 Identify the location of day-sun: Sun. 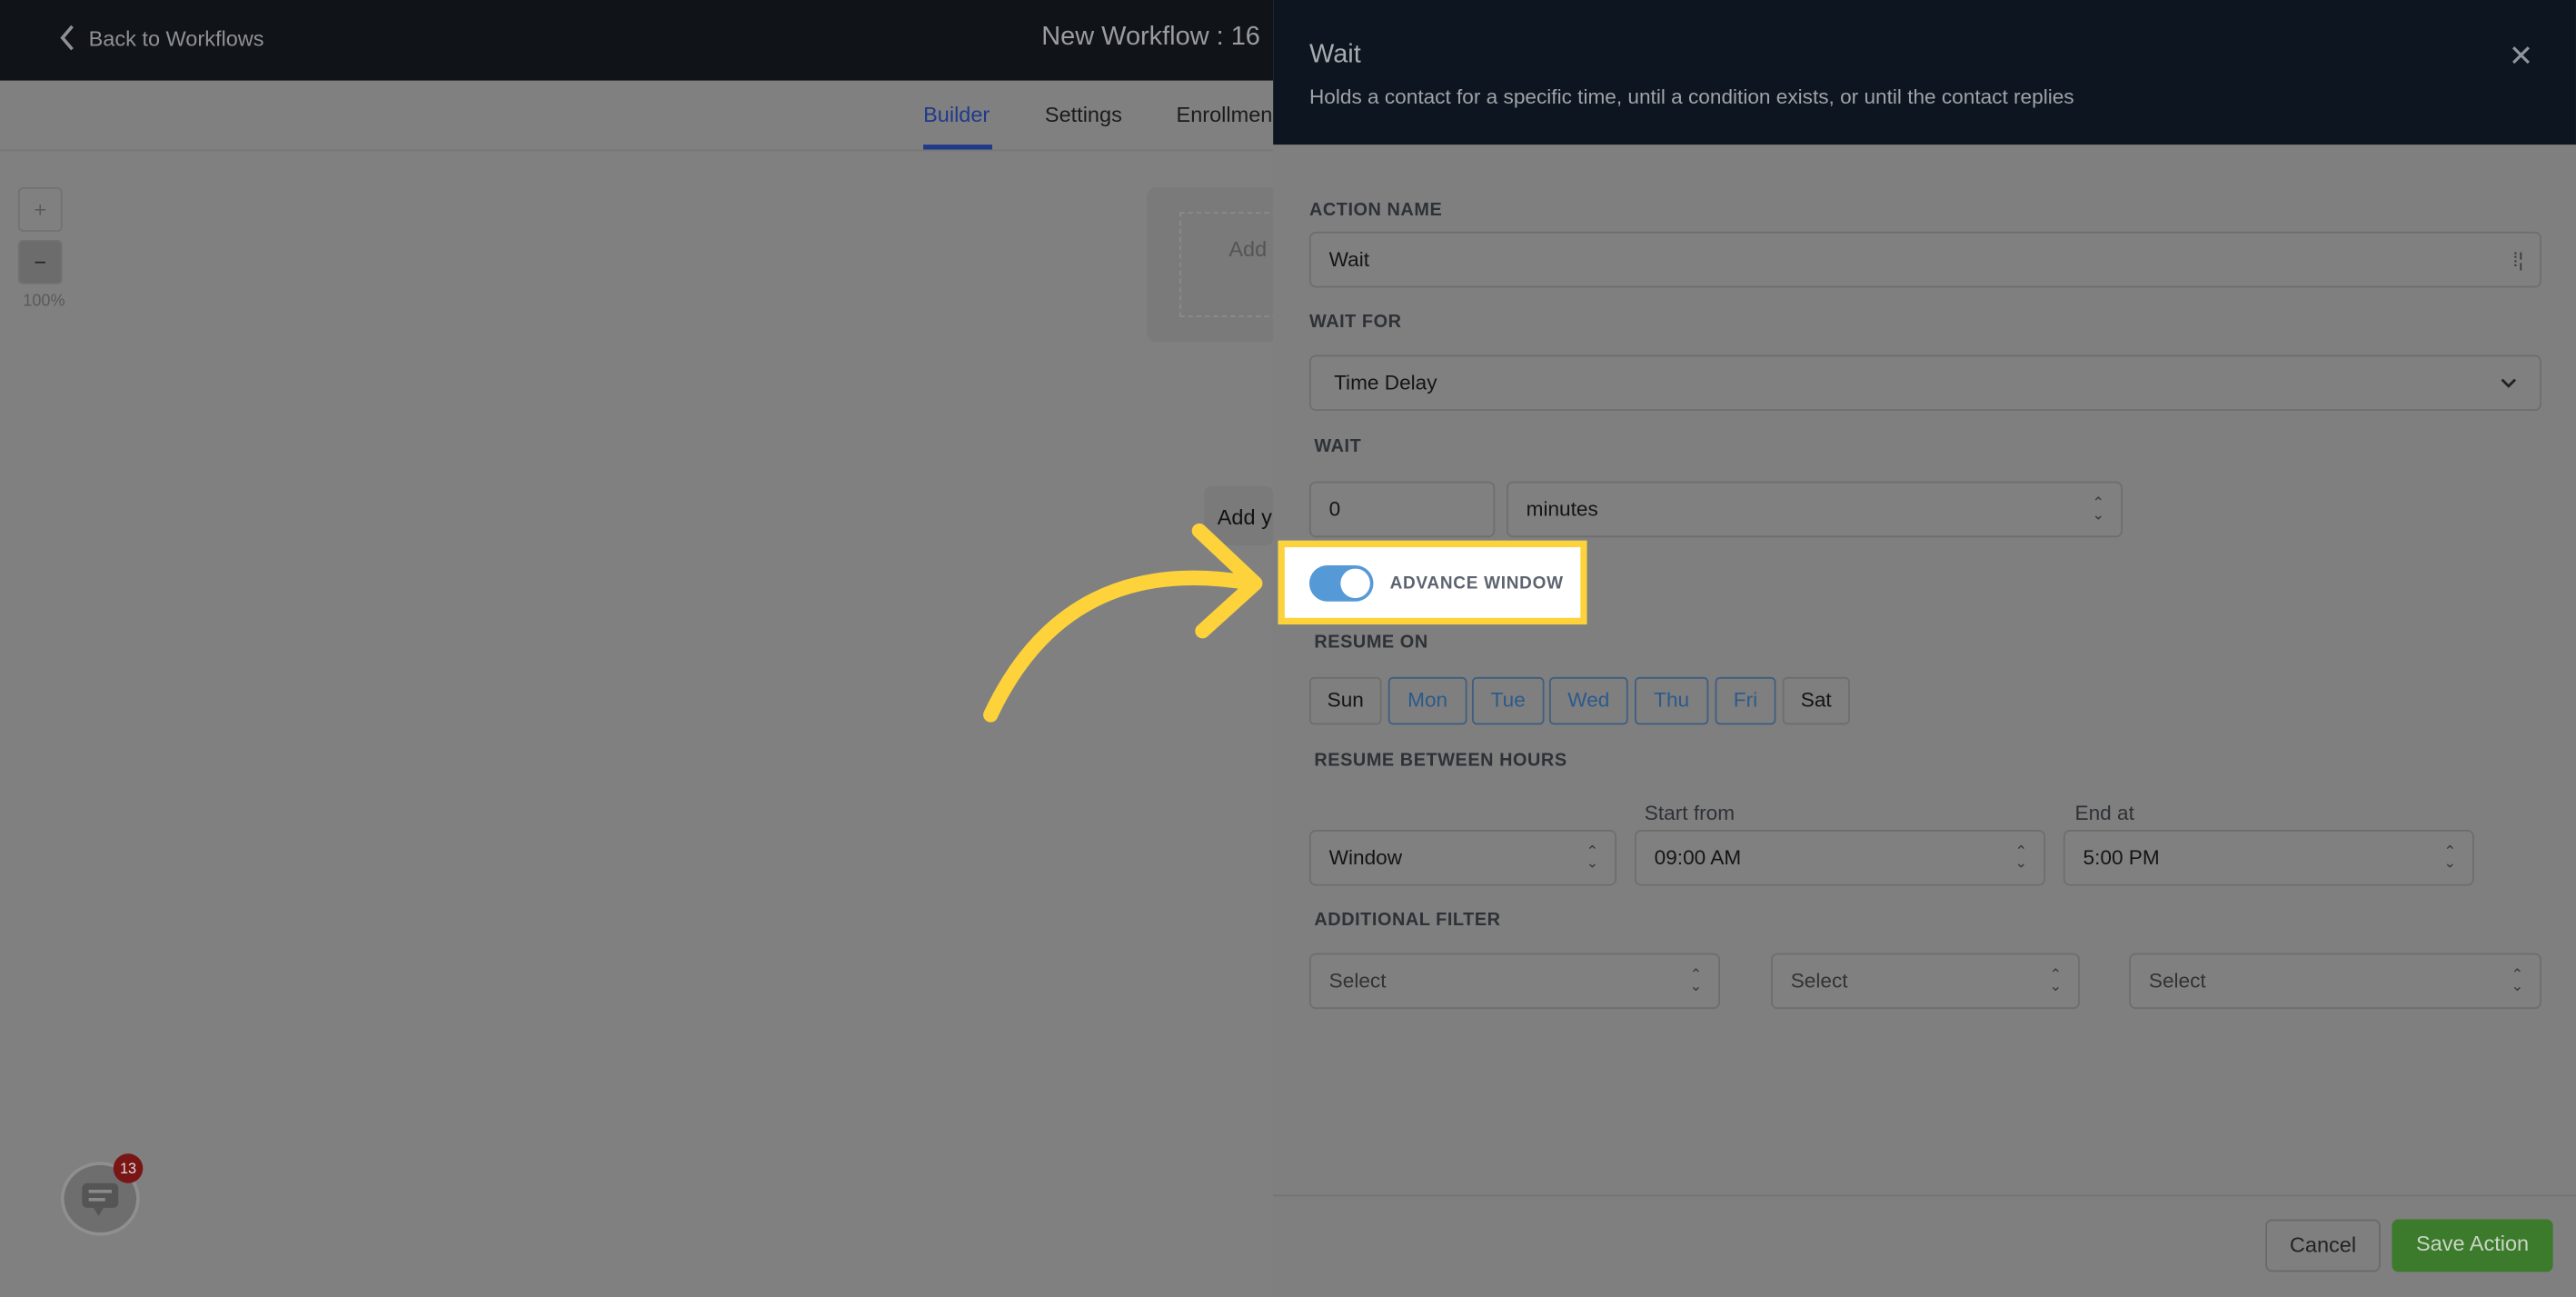
(1345, 700).